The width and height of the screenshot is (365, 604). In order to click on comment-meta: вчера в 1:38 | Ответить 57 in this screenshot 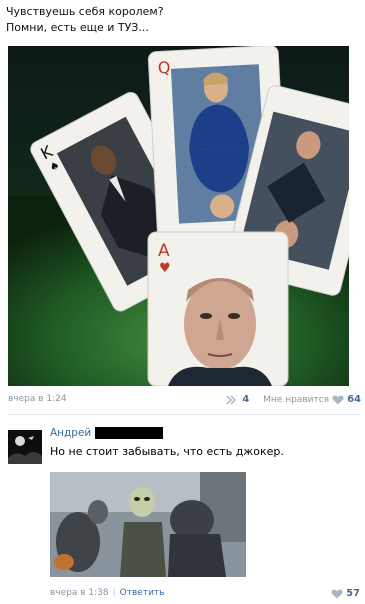, I will do `click(205, 595)`.